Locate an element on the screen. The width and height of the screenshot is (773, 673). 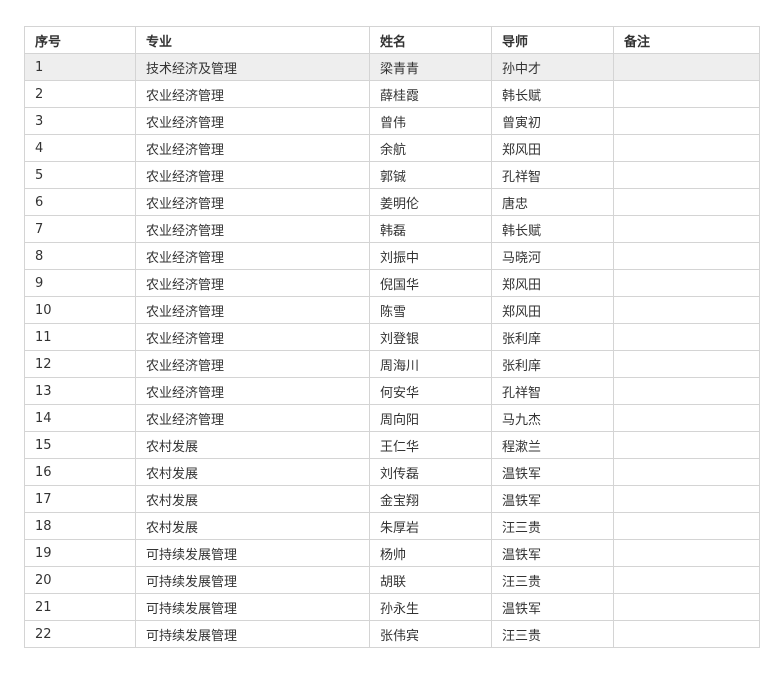
cell-index: 10 is located at coordinates (80, 310).